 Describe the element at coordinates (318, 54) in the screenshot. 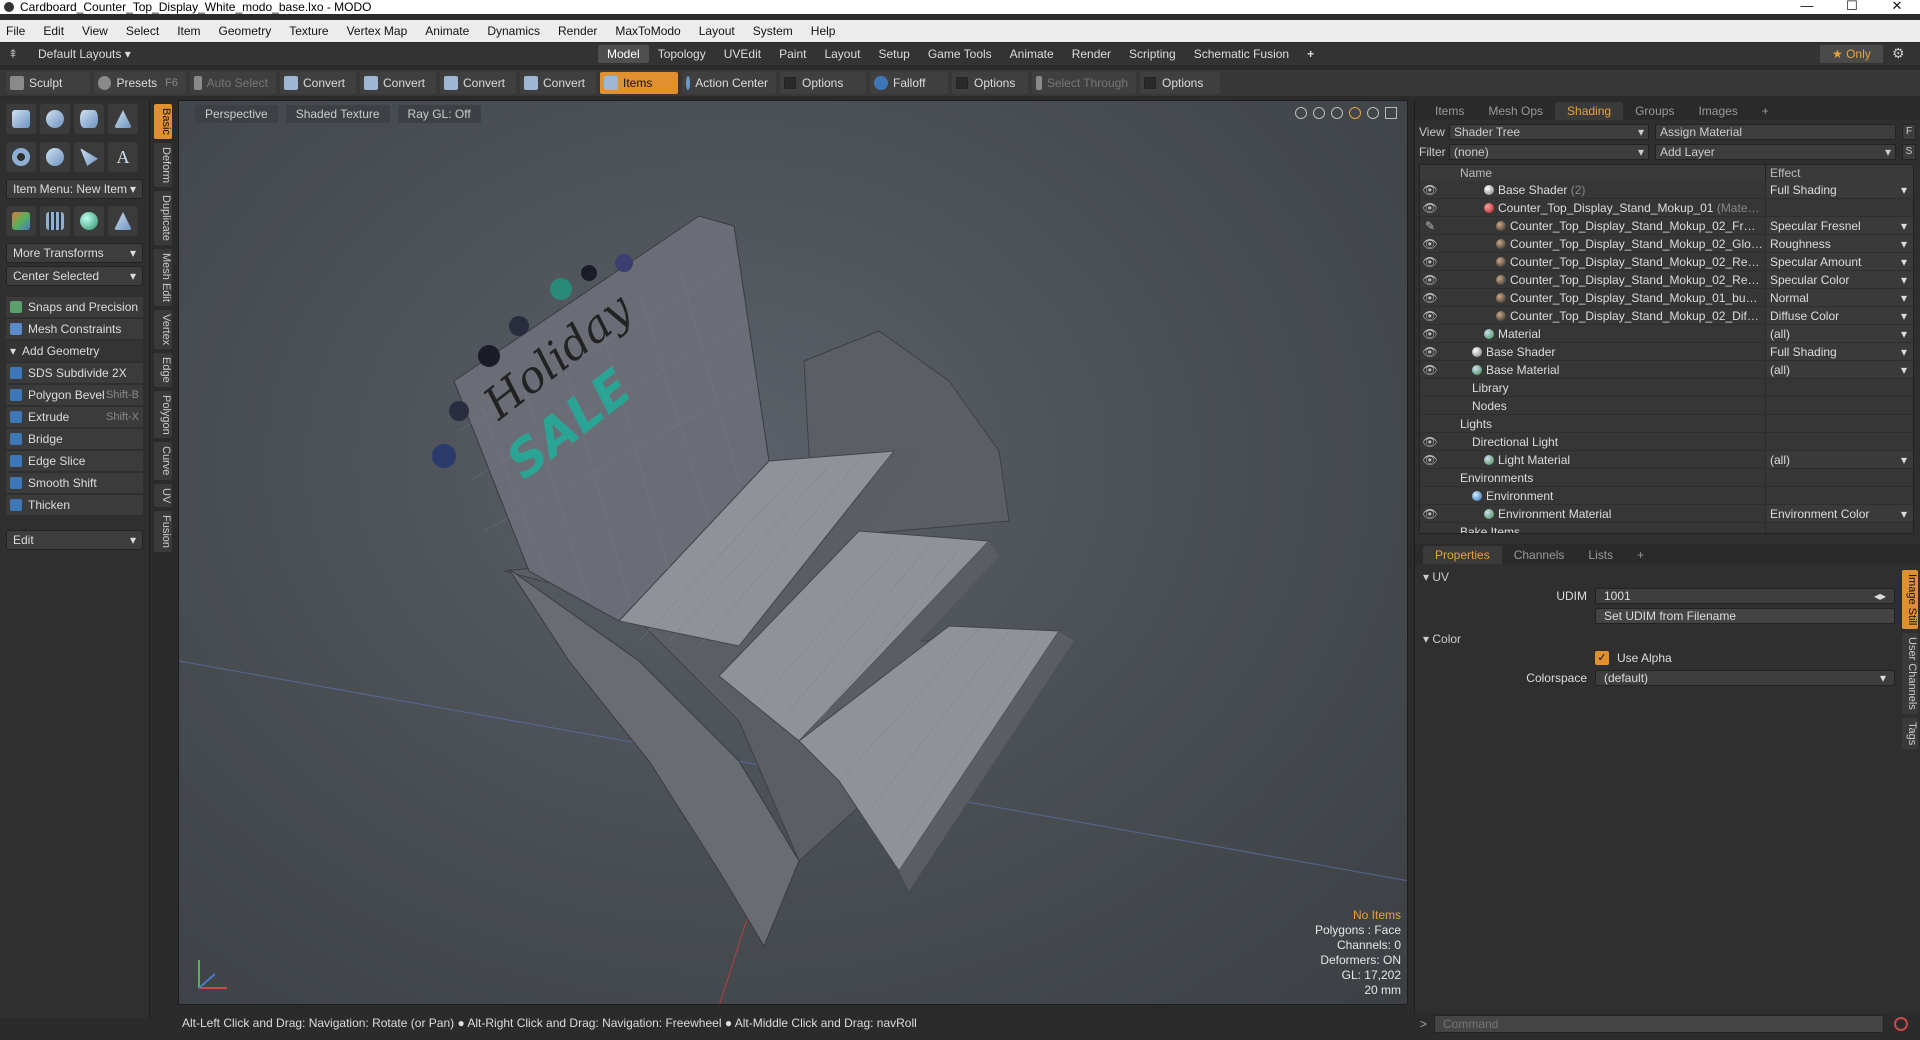

I see `default-layouts-dropdown: Default Layouts ▾` at that location.